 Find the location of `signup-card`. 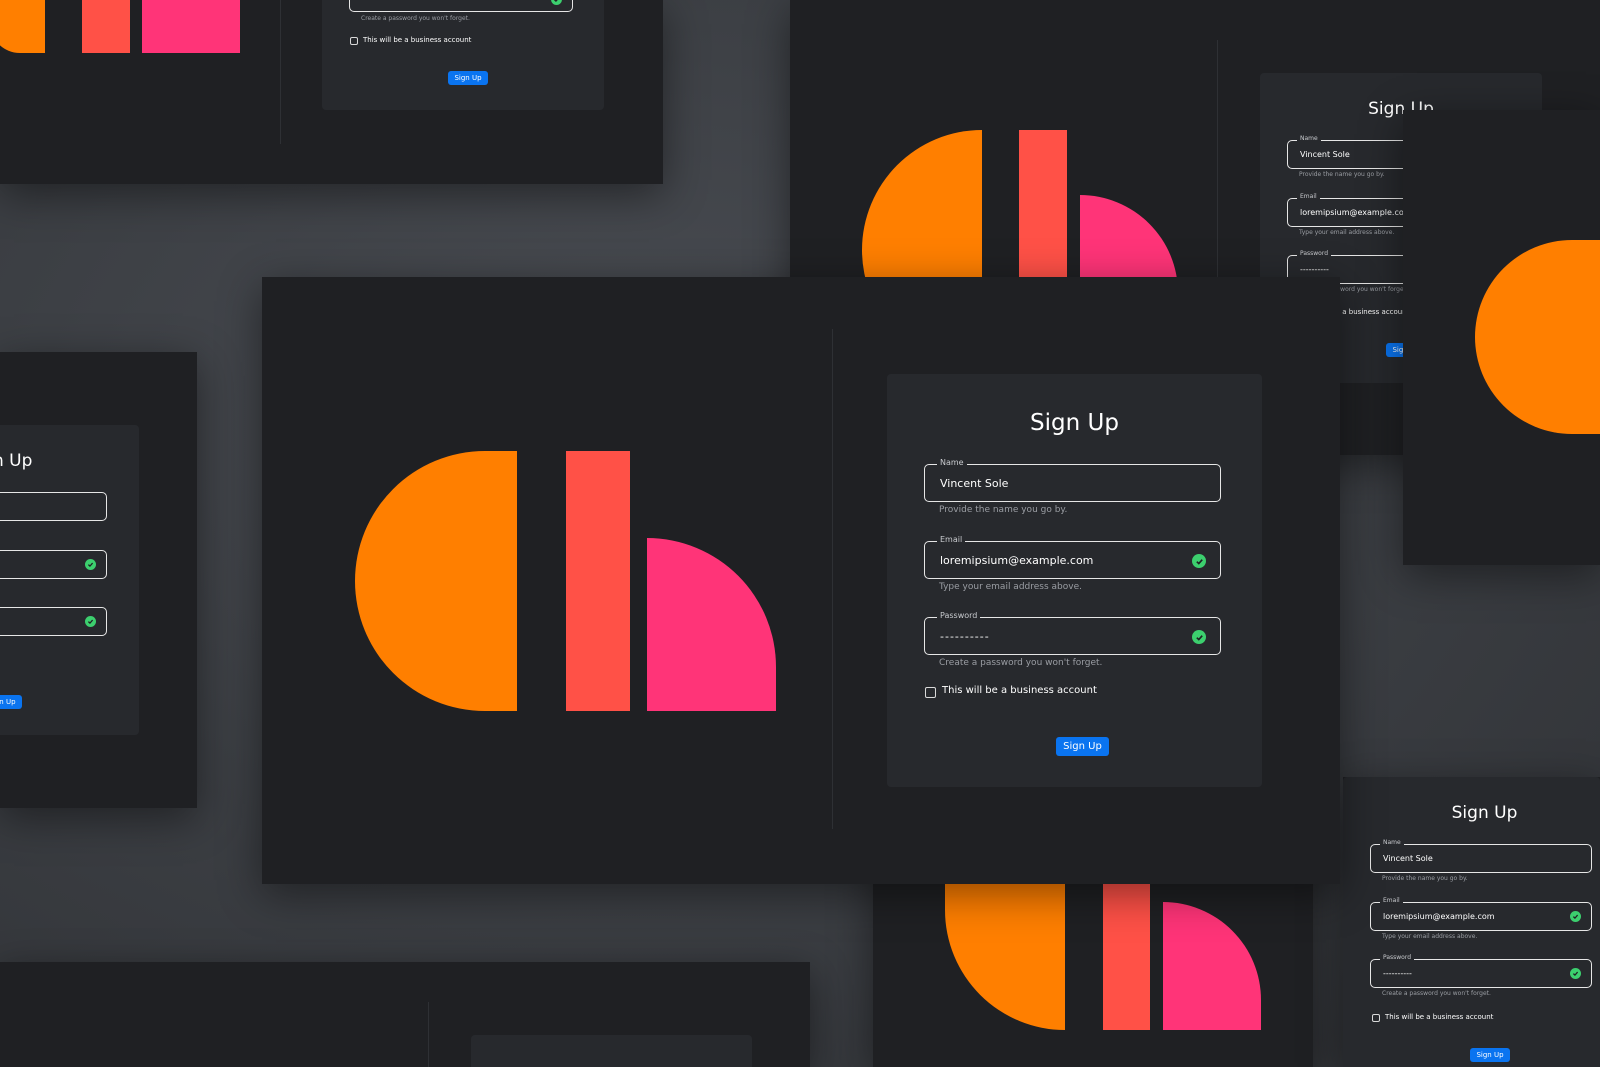

signup-card is located at coordinates (611, 1051).